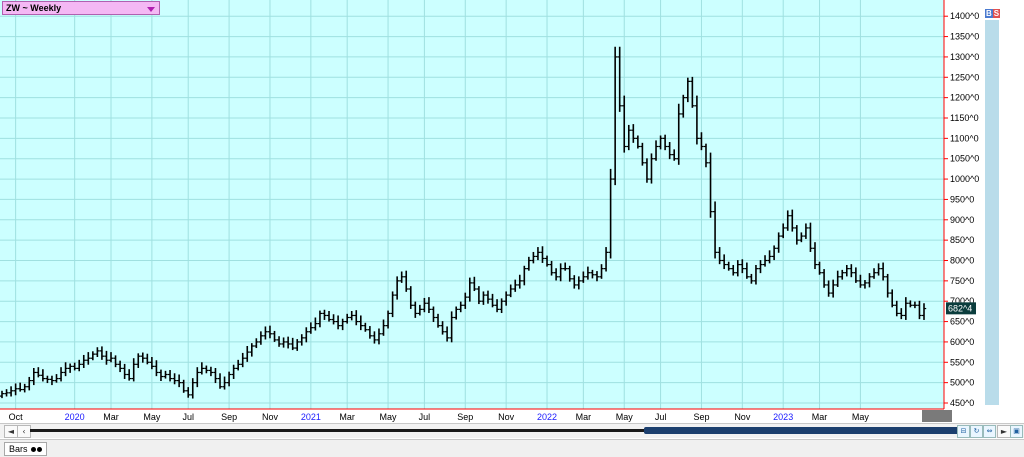 The height and width of the screenshot is (457, 1024). I want to click on y-tick-label: 800^0, so click(962, 261).